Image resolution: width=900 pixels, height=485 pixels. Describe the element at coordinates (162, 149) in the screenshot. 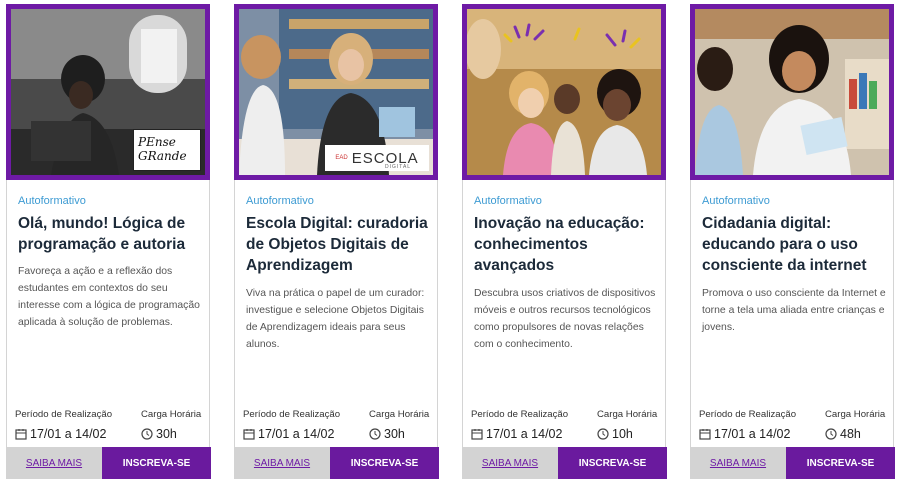

I see `logo-text: PEnse GRande` at that location.